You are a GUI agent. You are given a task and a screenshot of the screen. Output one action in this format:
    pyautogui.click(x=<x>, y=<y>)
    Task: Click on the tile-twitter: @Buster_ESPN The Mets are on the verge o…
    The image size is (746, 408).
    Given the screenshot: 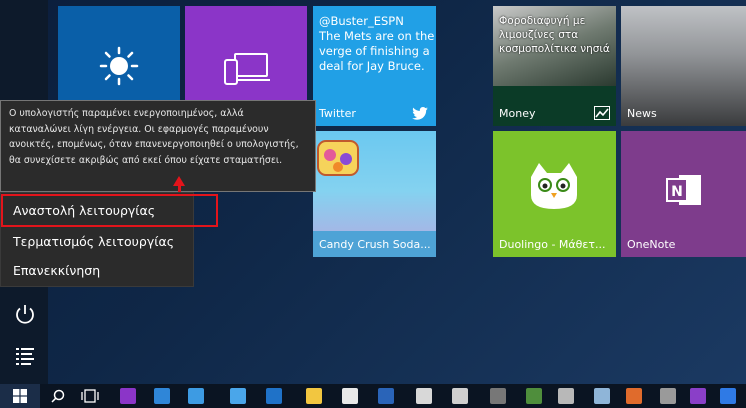 What is the action you would take?
    pyautogui.click(x=374, y=66)
    